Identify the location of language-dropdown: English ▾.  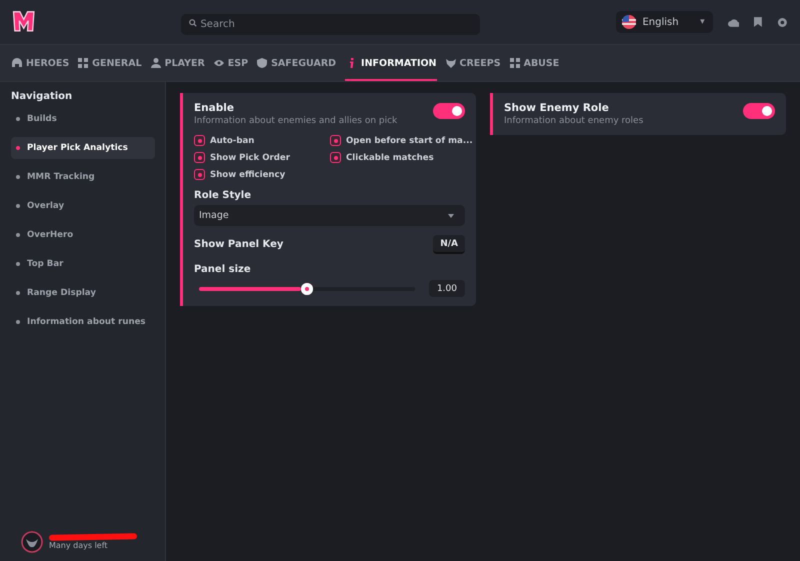
(664, 22).